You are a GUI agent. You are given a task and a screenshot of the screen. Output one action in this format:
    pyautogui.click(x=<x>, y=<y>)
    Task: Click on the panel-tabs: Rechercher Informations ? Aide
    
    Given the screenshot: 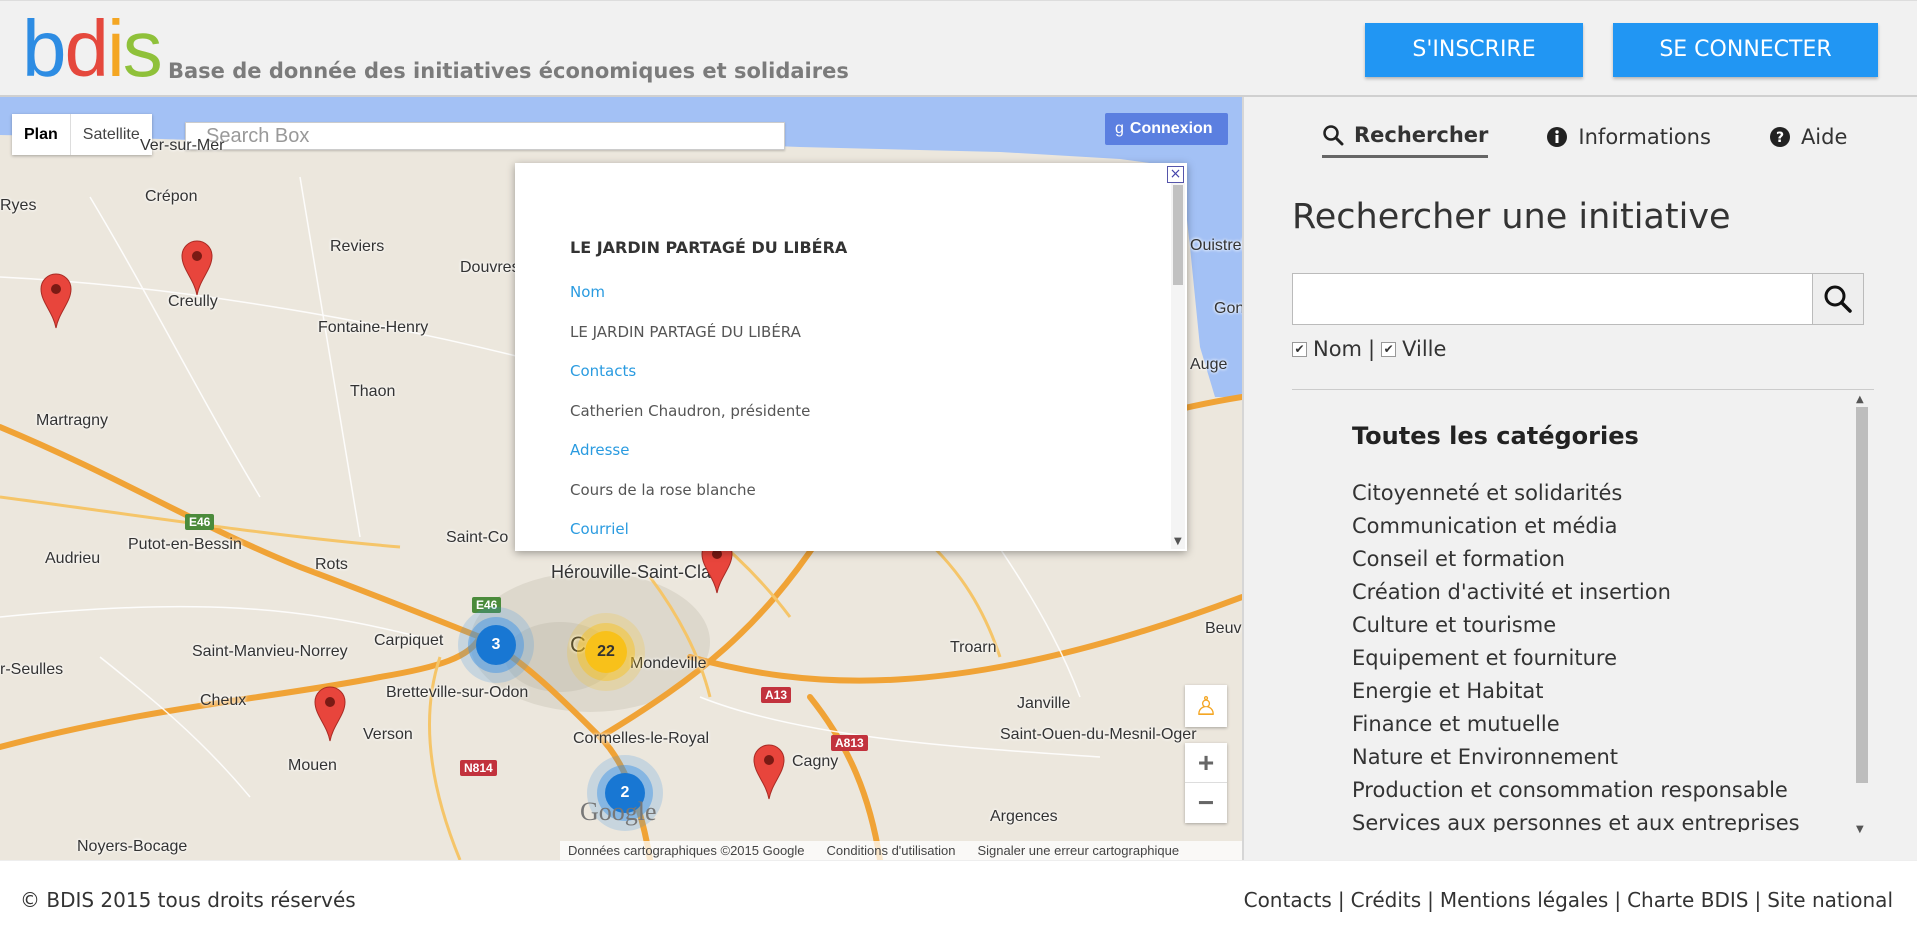 What is the action you would take?
    pyautogui.click(x=1584, y=140)
    